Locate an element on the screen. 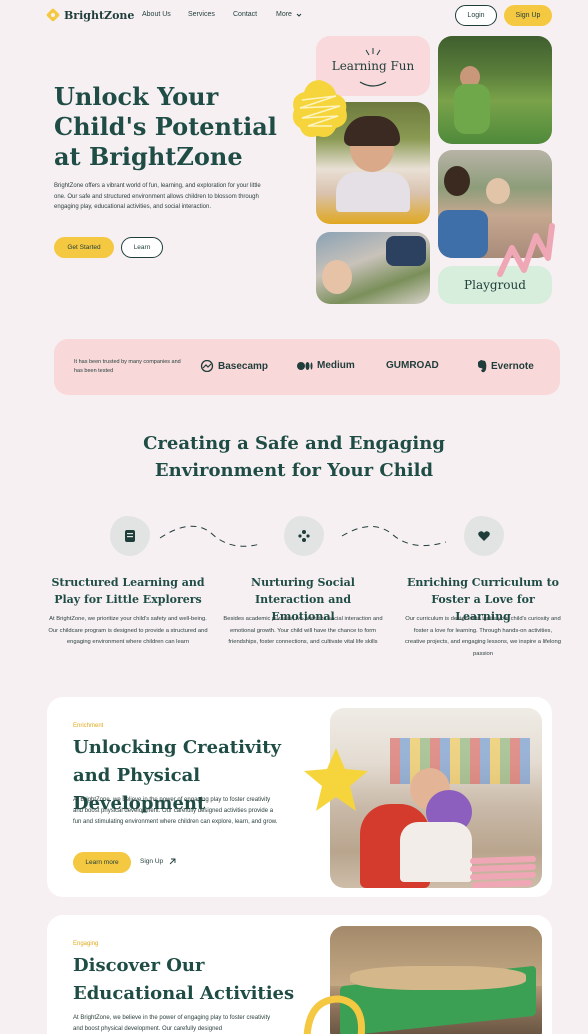 This screenshot has height=1034, width=588. brand-gumroad: GUMROAD is located at coordinates (412, 365).